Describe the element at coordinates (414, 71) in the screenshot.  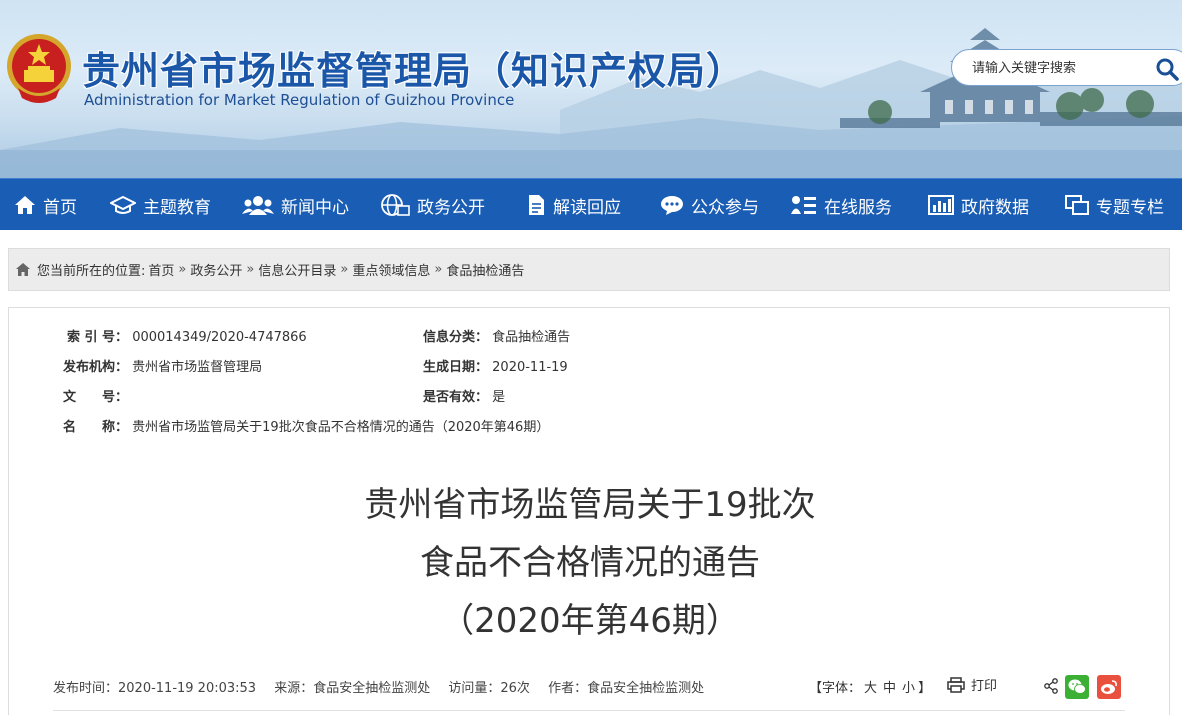
I see `site-title: 贵州省市场监督管理局（知识产权局）` at that location.